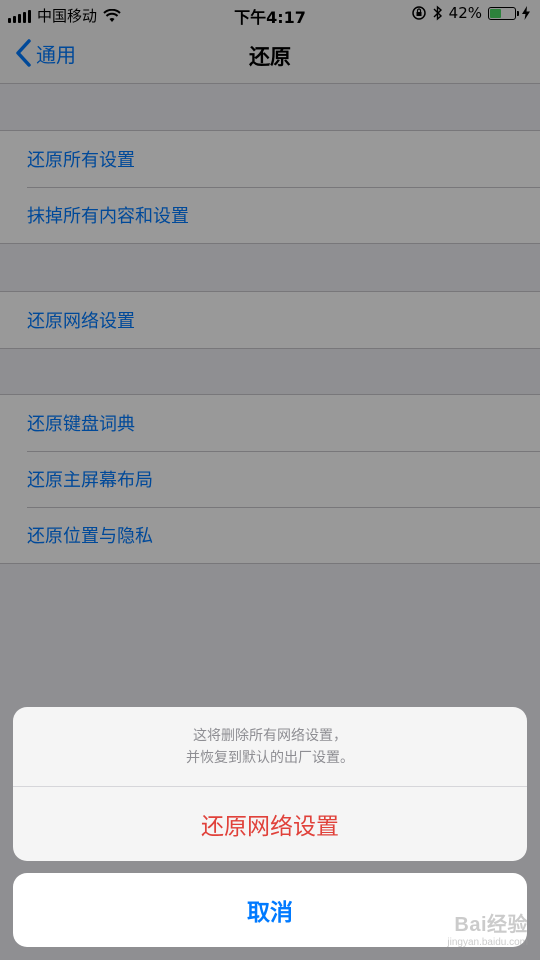 This screenshot has width=540, height=960. What do you see at coordinates (270, 758) in the screenshot?
I see `message-line-2: 并恢复到默认的出厂设置。` at bounding box center [270, 758].